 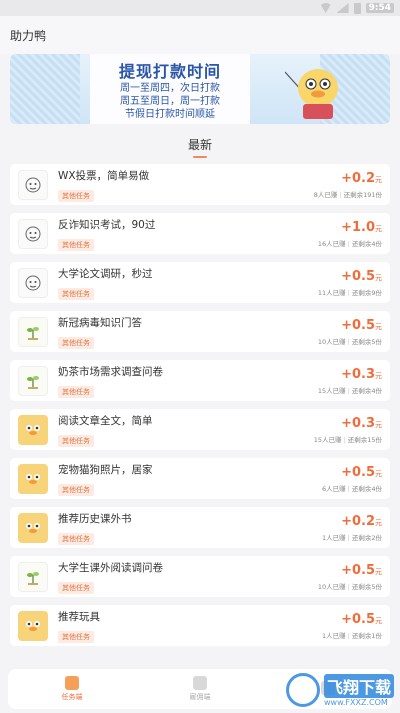 What do you see at coordinates (355, 702) in the screenshot?
I see `watermark-url: www.FXXZ.COM` at bounding box center [355, 702].